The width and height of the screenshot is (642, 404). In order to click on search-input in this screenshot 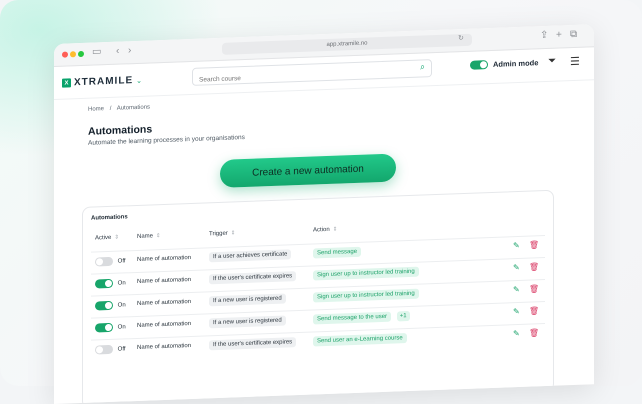, I will do `click(304, 76)`.